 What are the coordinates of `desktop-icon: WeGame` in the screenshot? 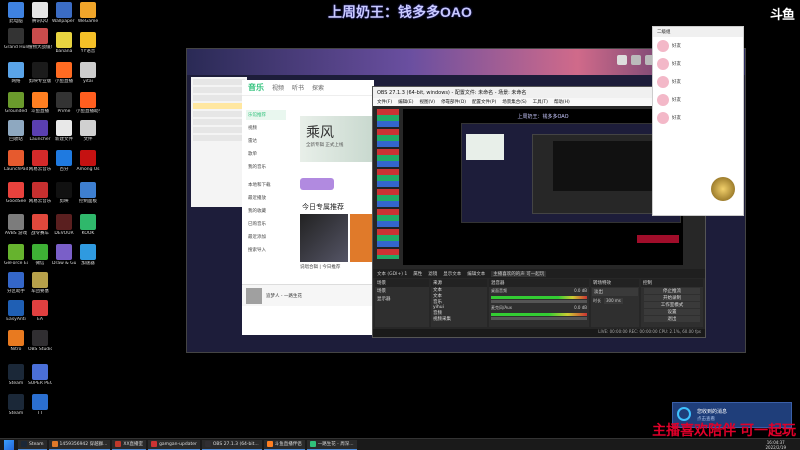 It's located at (88, 13).